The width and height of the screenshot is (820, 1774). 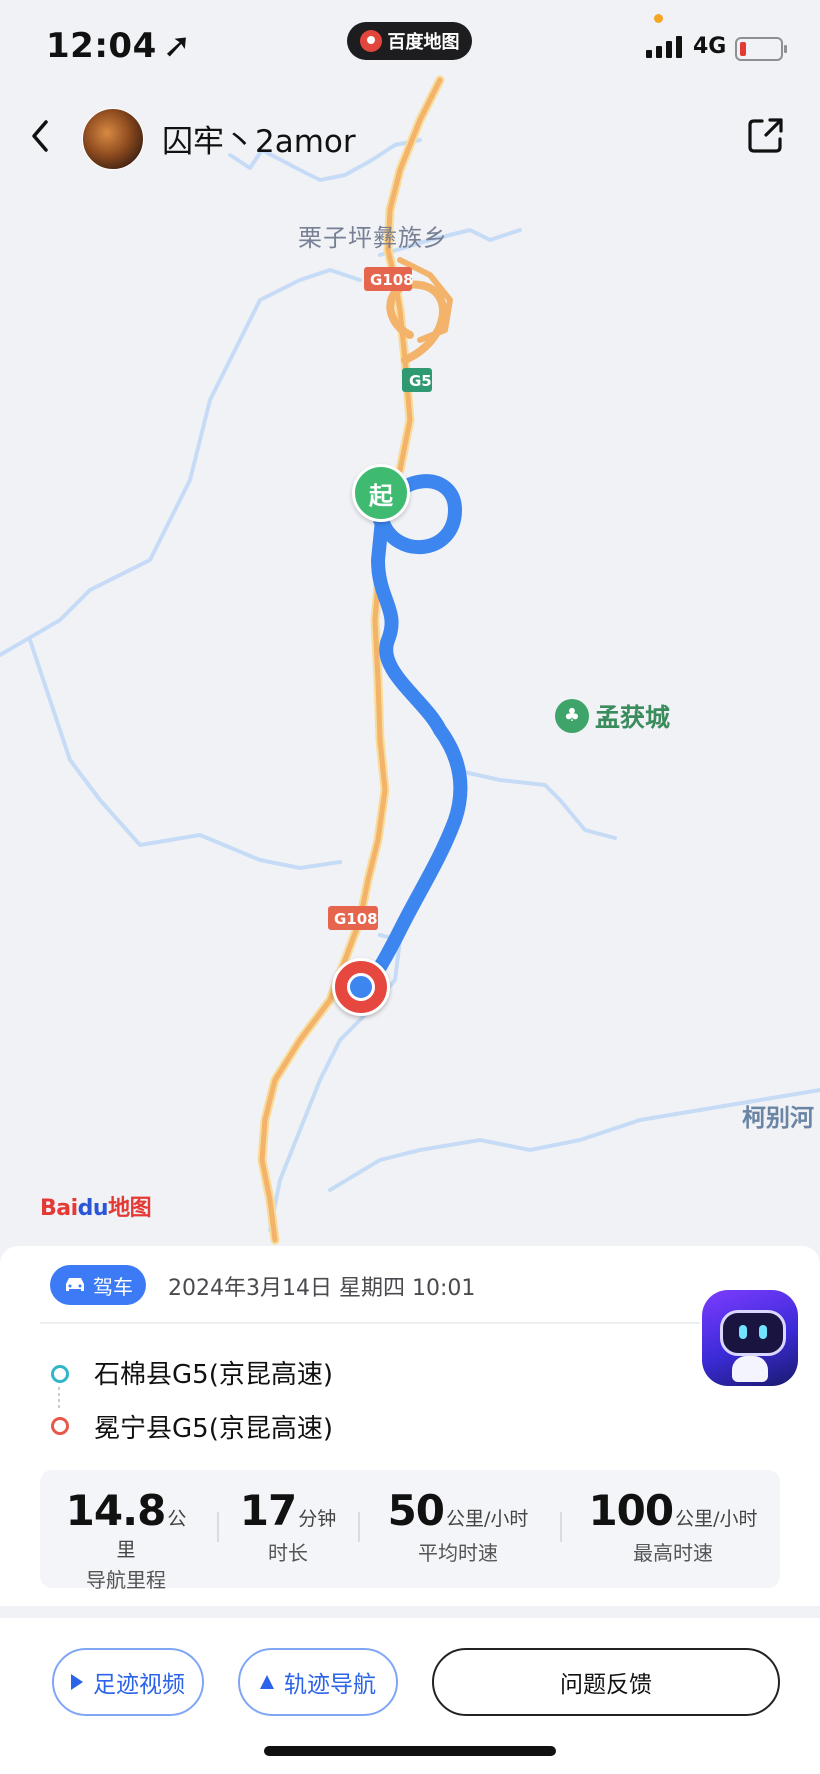 I want to click on app-name: 百度地图, so click(x=423, y=42).